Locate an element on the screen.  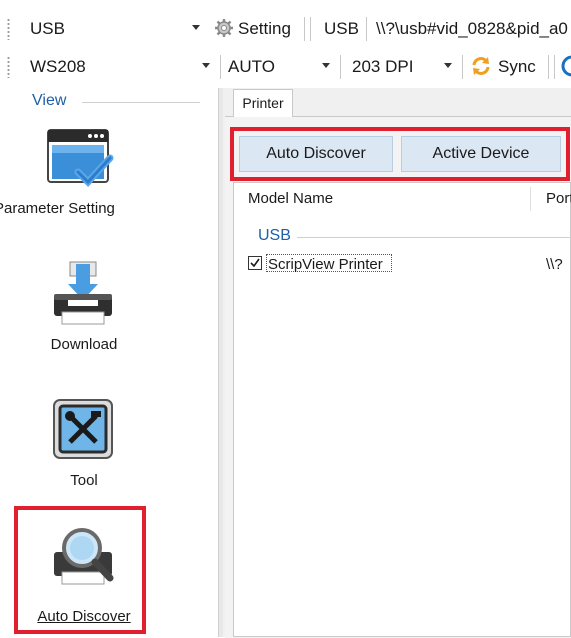
view-group-divider is located at coordinates (141, 102).